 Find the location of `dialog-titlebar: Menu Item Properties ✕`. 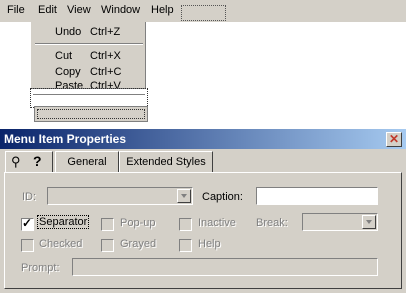

dialog-titlebar: Menu Item Properties ✕ is located at coordinates (203, 139).